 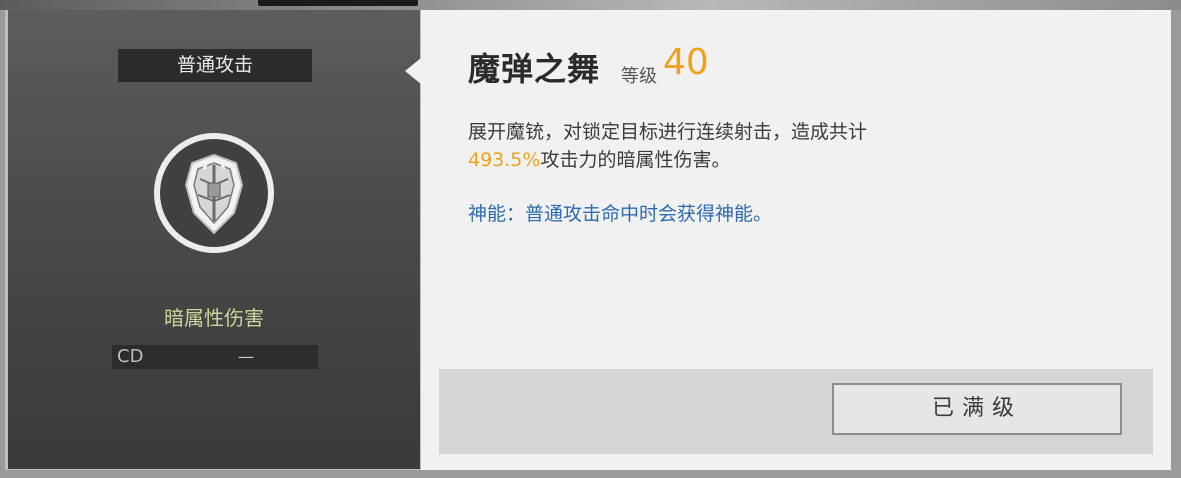 I want to click on cooldown-bar: CD —, so click(x=215, y=357).